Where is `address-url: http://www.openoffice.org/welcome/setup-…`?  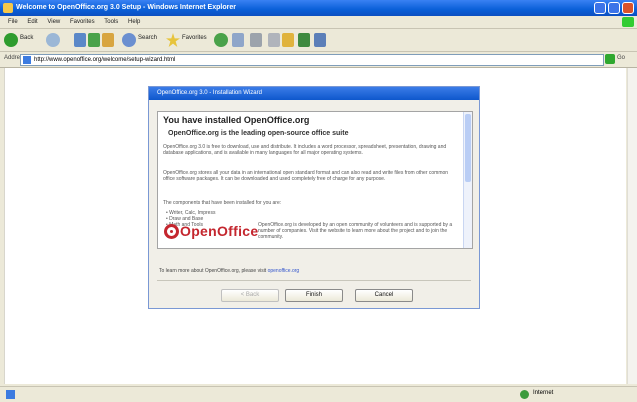 address-url: http://www.openoffice.org/welcome/setup-… is located at coordinates (105, 60).